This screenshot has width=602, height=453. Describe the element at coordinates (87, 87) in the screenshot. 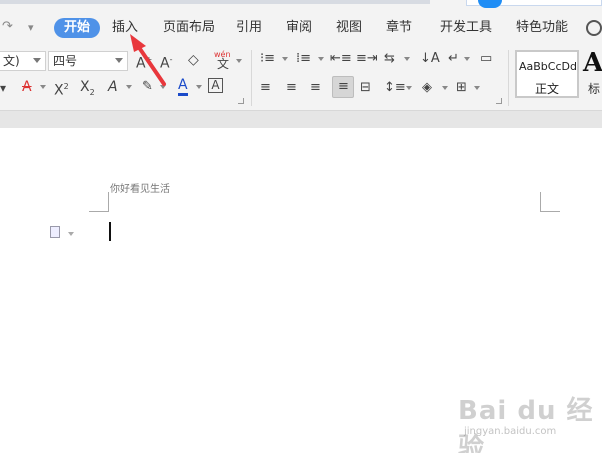

I see `subscript-icon: X2` at that location.